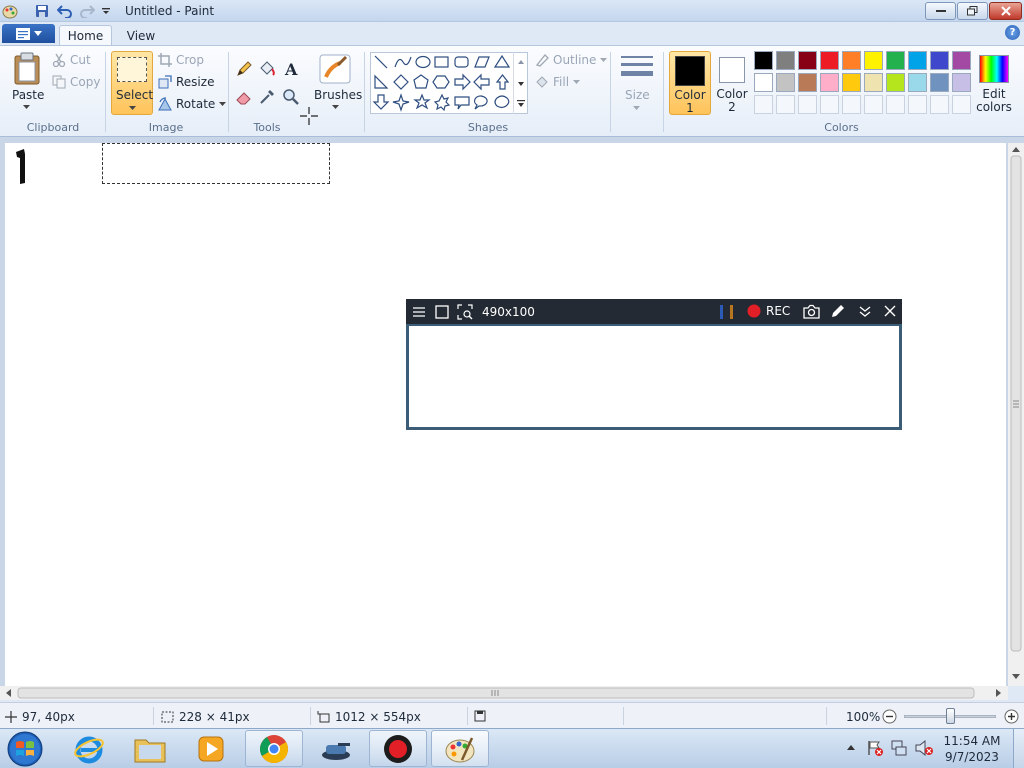 This screenshot has width=1024, height=768. Describe the element at coordinates (994, 83) in the screenshot. I see `edit-colors-button: Edit colors` at that location.